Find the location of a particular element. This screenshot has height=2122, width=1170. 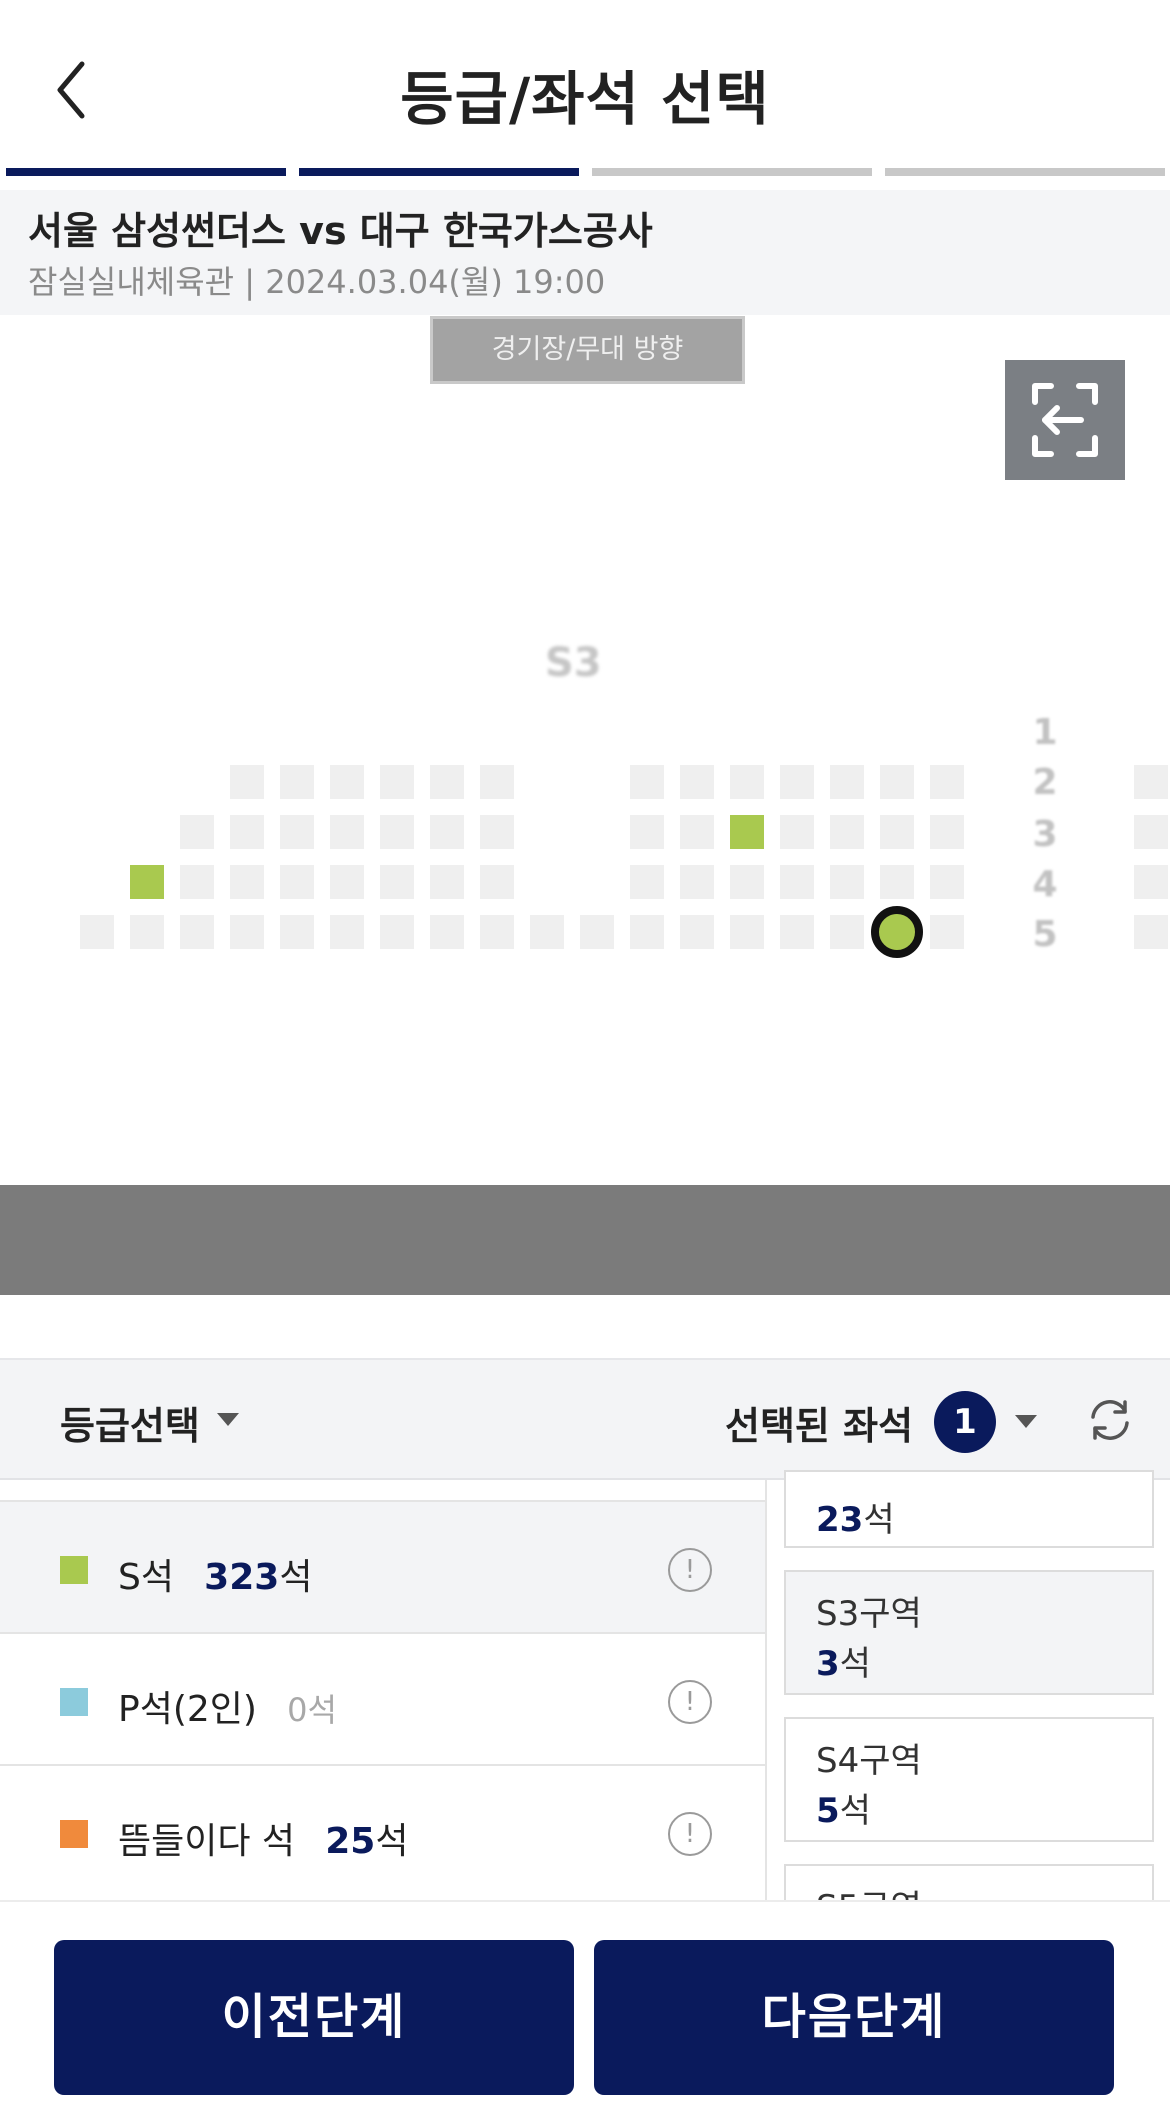

grade-name: 뜸들이다 석 is located at coordinates (207, 1841).